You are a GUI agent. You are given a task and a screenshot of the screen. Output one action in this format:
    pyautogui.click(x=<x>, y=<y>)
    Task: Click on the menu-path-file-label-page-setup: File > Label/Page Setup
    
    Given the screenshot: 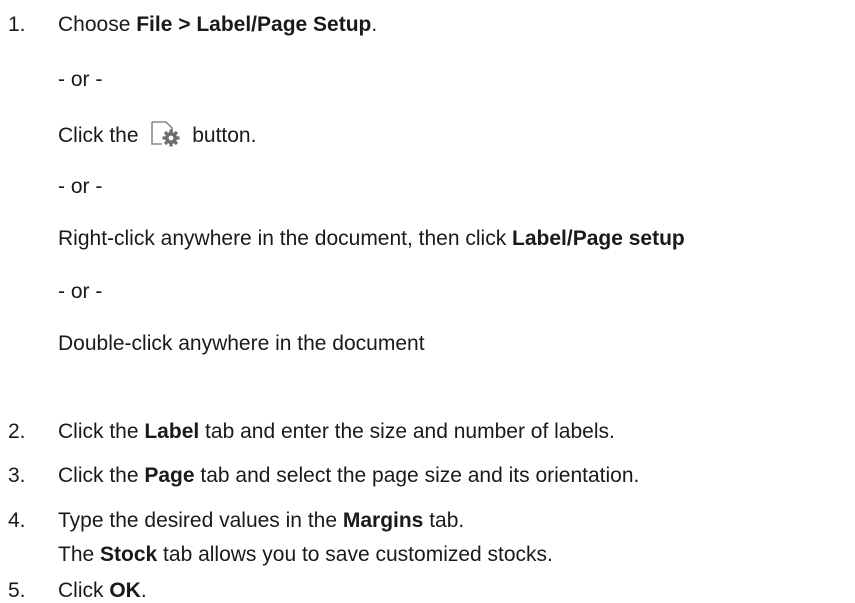 What is the action you would take?
    pyautogui.click(x=254, y=24)
    